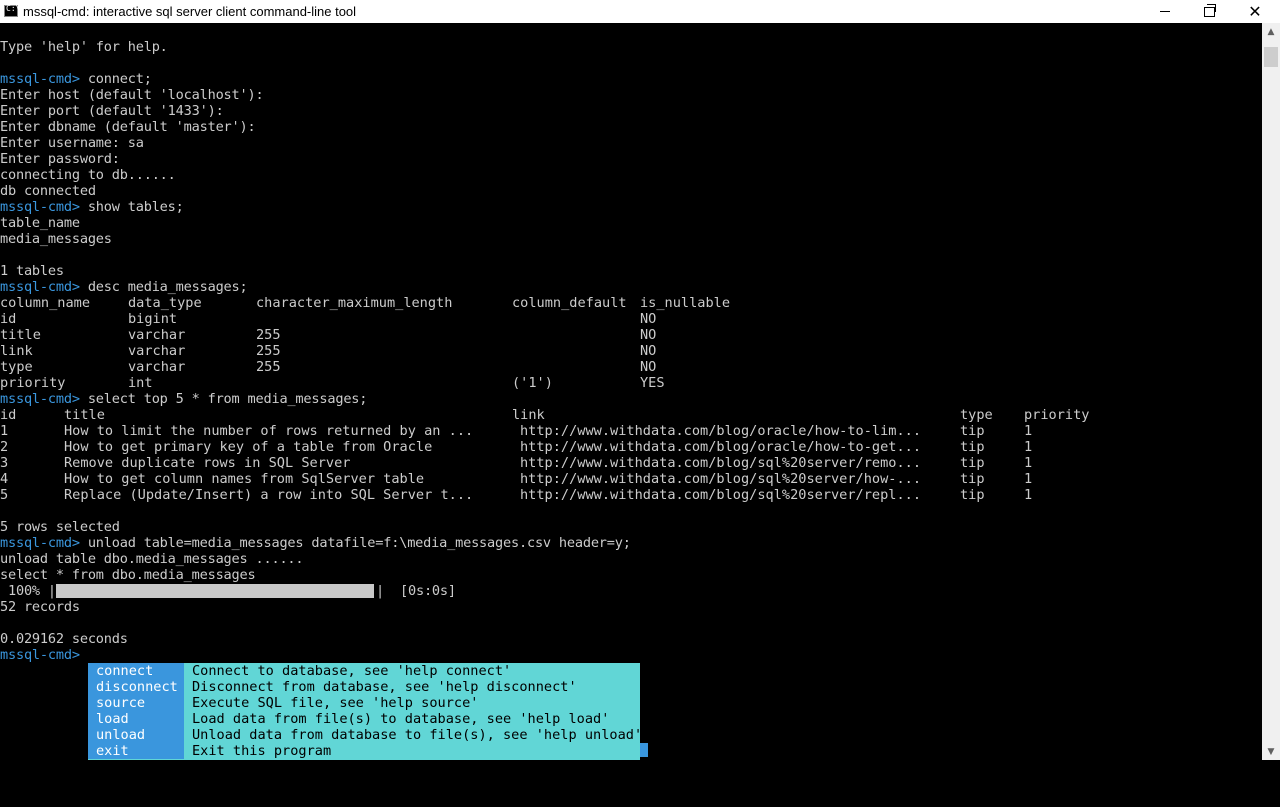 The image size is (1280, 807). What do you see at coordinates (12, 10) in the screenshot?
I see `console-icon: C:\` at bounding box center [12, 10].